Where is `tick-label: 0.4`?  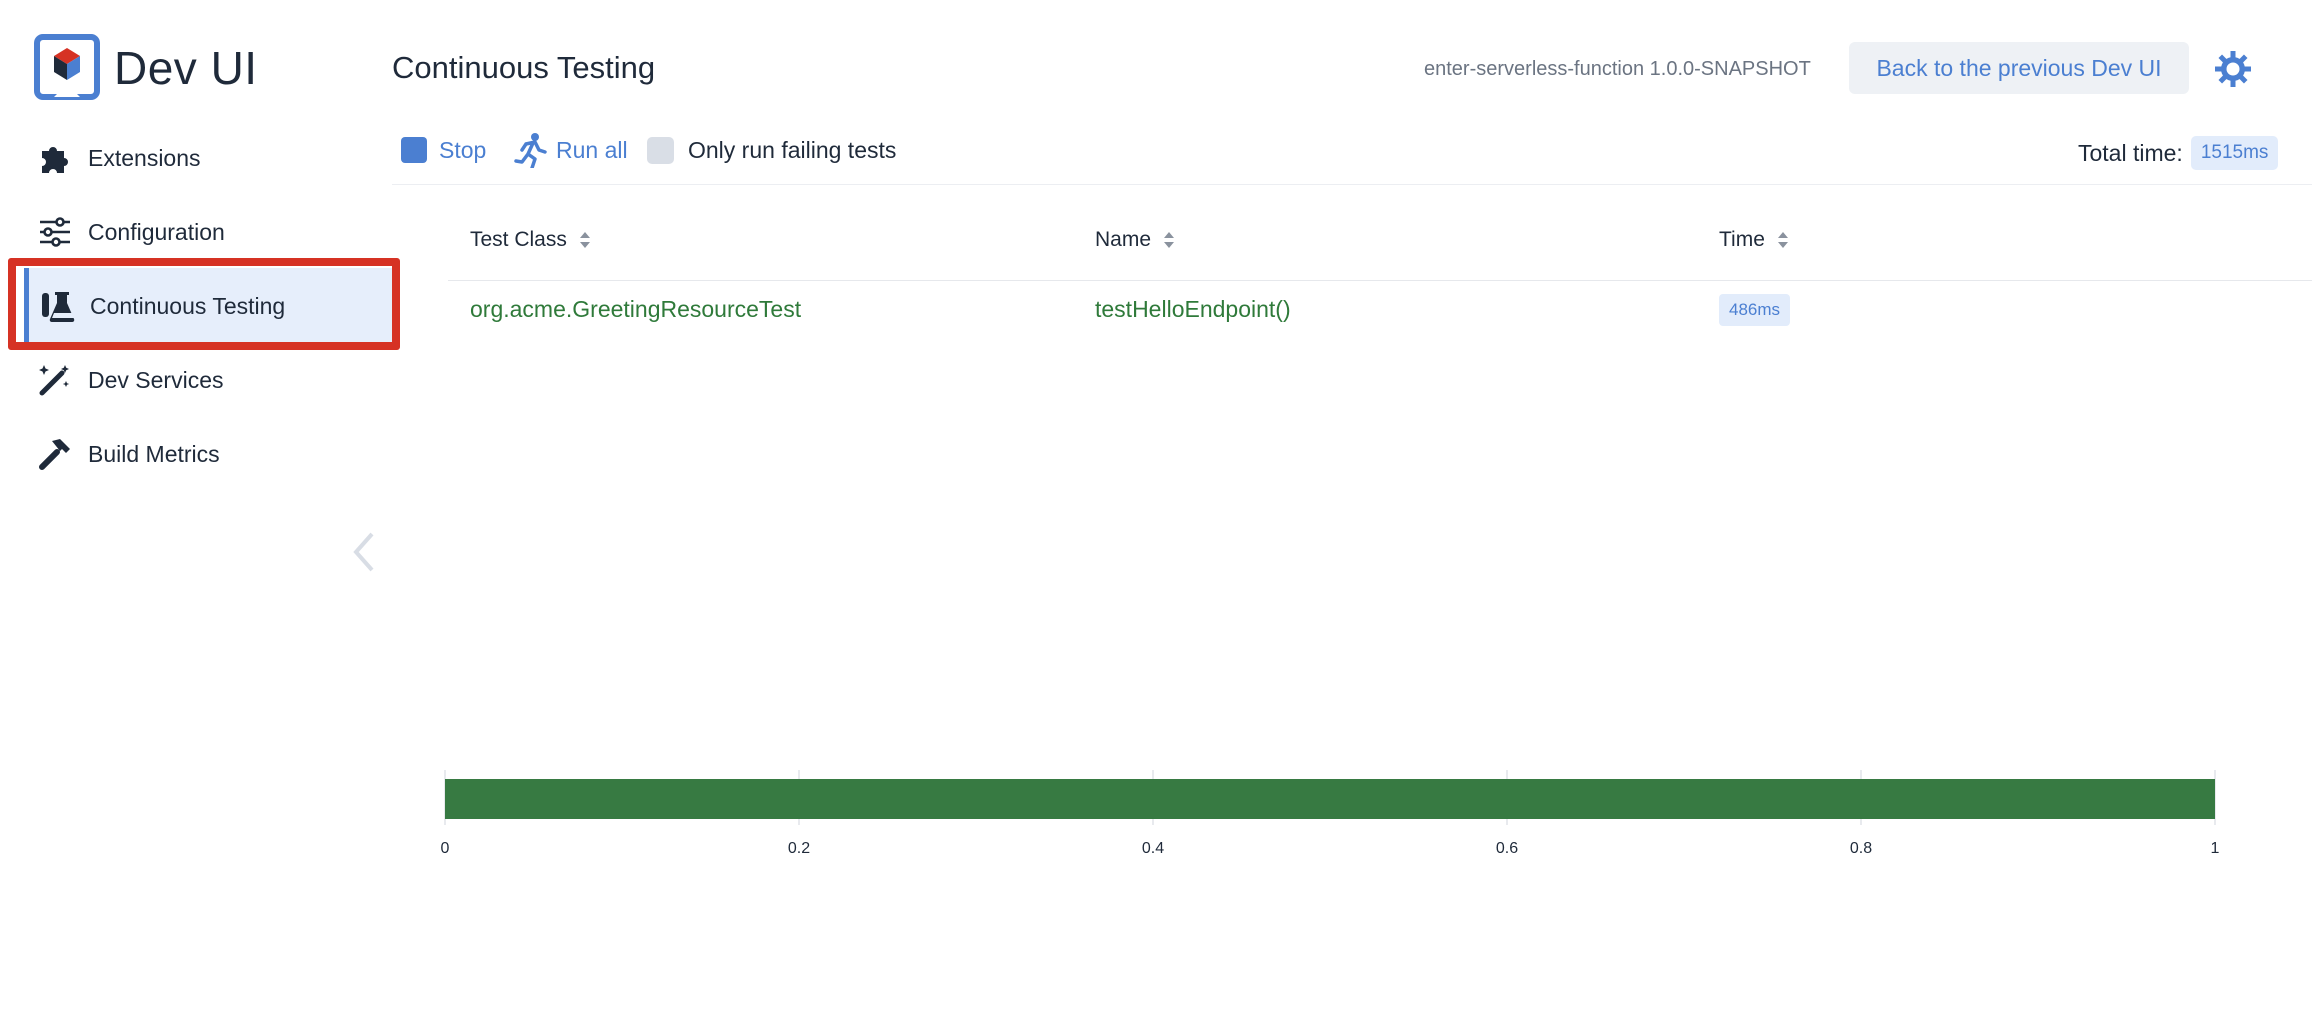 tick-label: 0.4 is located at coordinates (1153, 848).